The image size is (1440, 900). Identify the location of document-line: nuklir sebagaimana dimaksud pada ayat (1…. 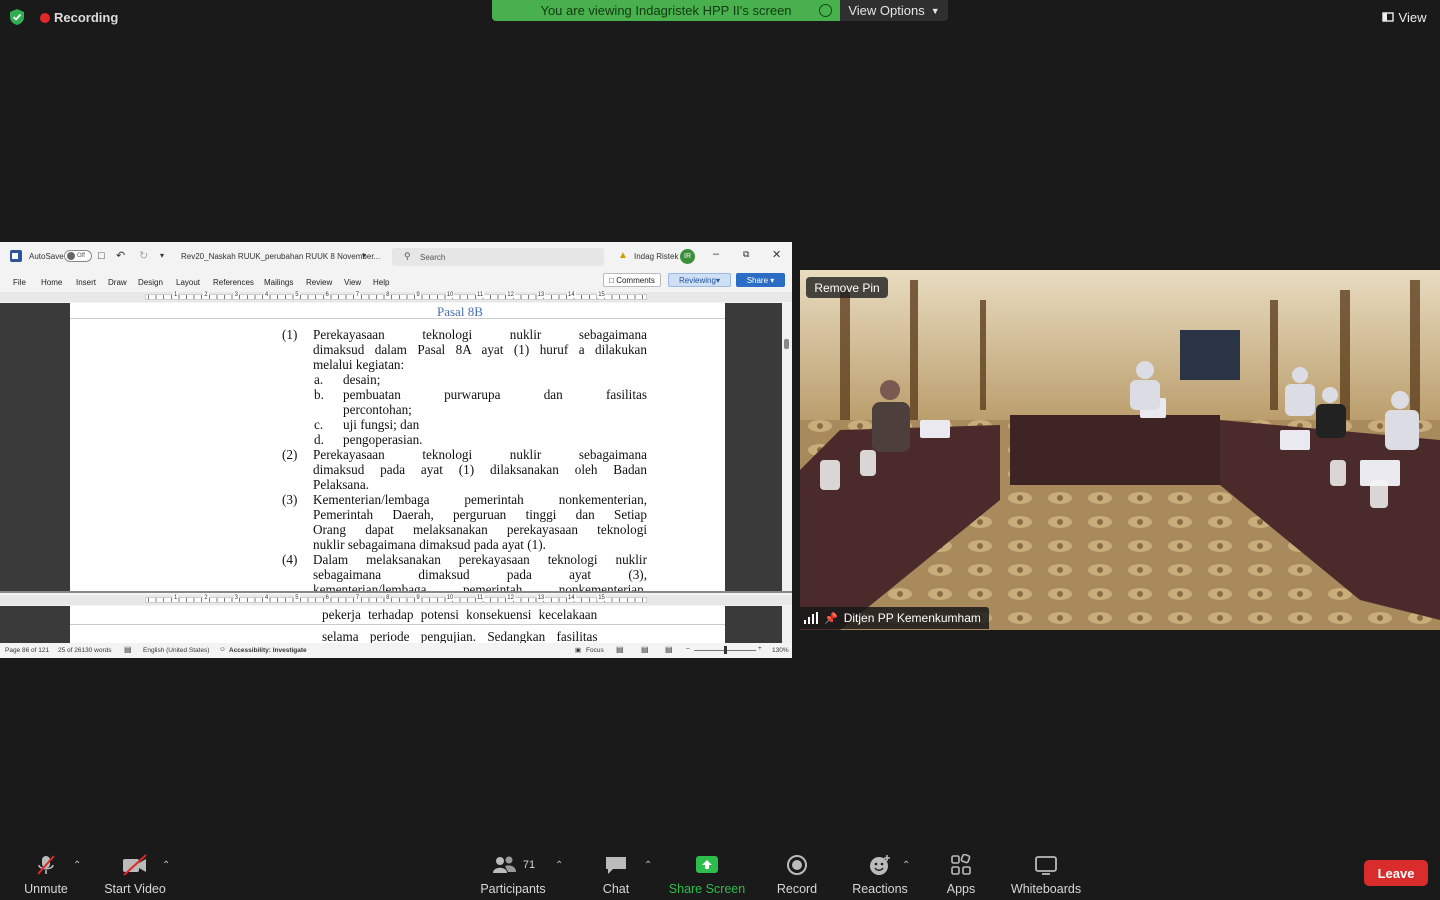
(429, 544).